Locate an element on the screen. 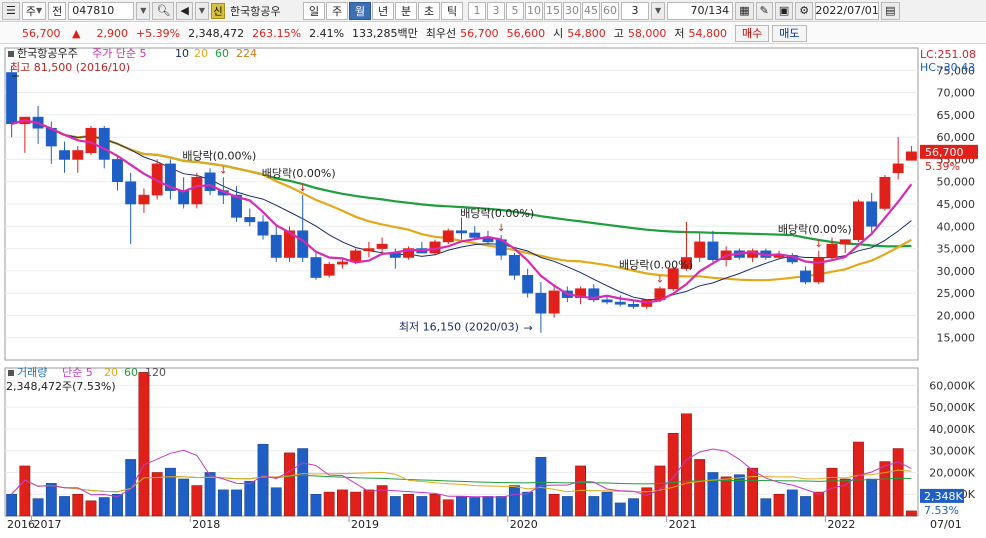 This screenshot has width=986, height=538. list-icon: ☰ is located at coordinates (11, 10).